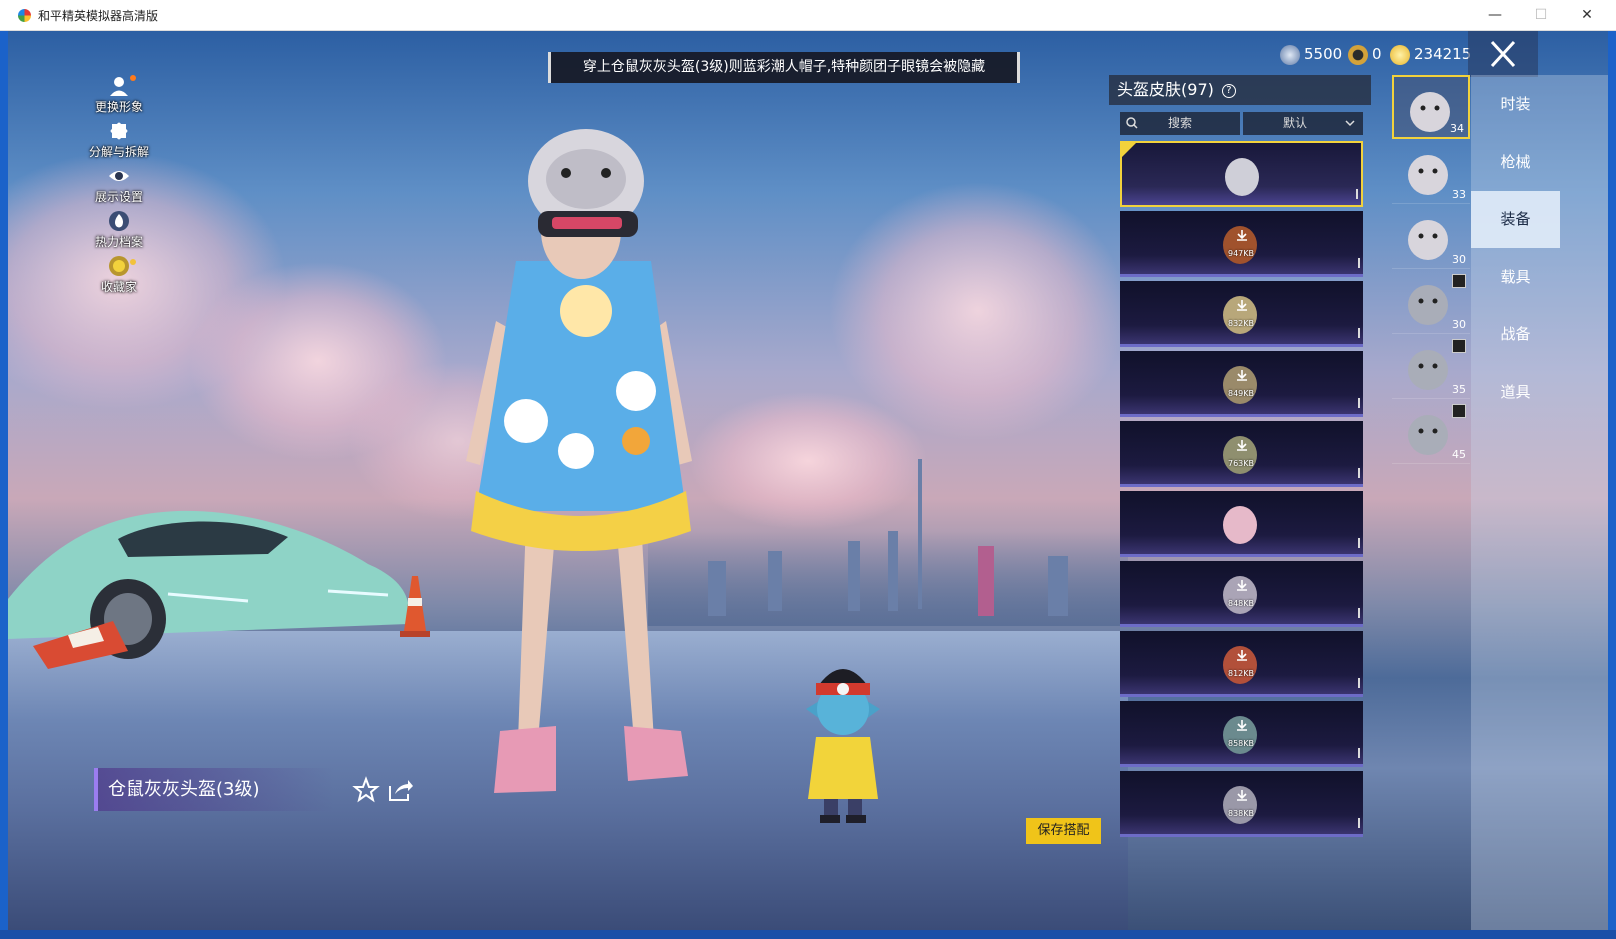  Describe the element at coordinates (366, 790) in the screenshot. I see `favorite-star-icon` at that location.